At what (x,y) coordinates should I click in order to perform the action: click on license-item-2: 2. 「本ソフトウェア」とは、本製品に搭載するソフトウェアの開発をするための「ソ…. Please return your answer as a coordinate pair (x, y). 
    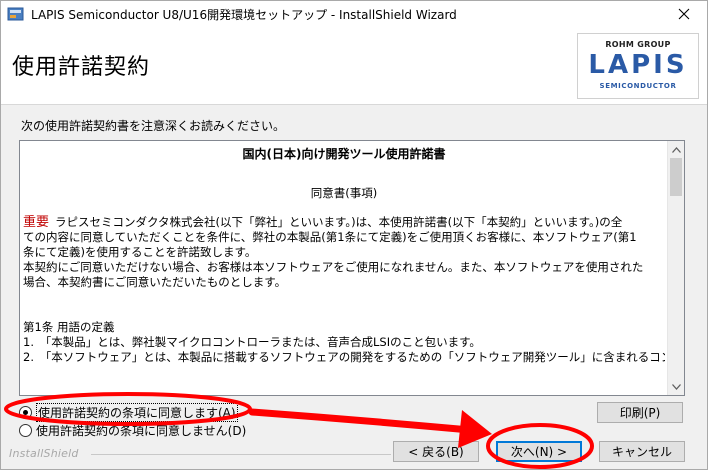
    Looking at the image, I should click on (344, 357).